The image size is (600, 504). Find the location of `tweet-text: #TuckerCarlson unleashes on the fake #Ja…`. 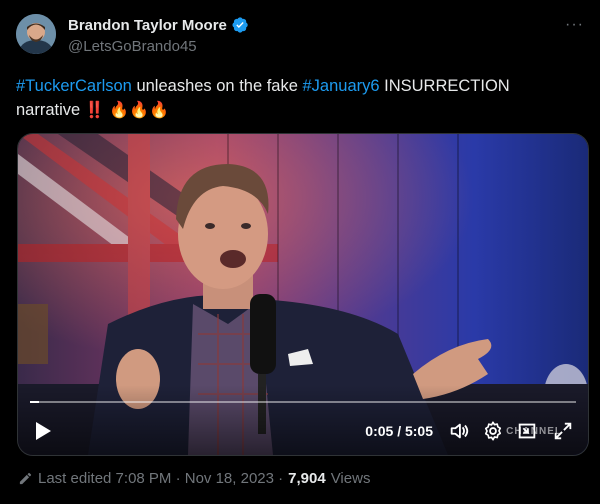

tweet-text: #TuckerCarlson unleashes on the fake #Ja… is located at coordinates (296, 98).